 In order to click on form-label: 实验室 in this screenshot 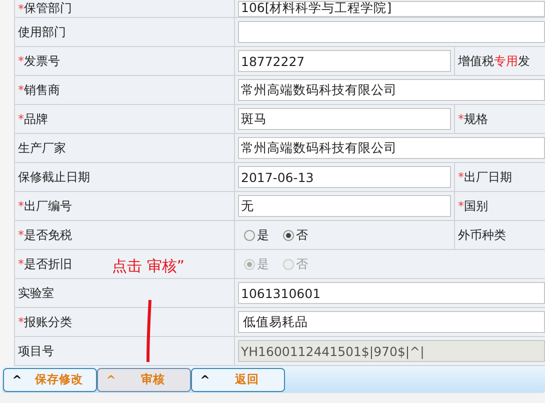, I will do `click(125, 293)`.